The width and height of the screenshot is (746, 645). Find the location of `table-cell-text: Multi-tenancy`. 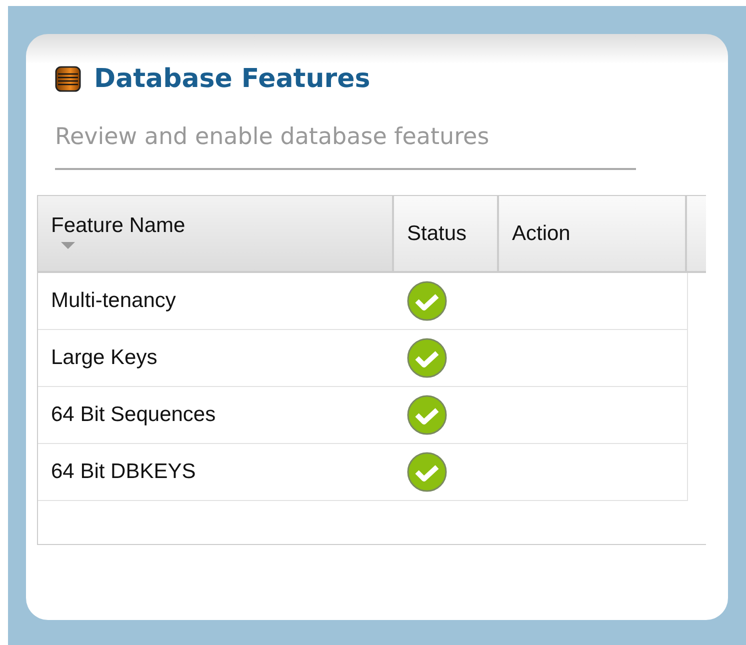

table-cell-text: Multi-tenancy is located at coordinates (113, 301).